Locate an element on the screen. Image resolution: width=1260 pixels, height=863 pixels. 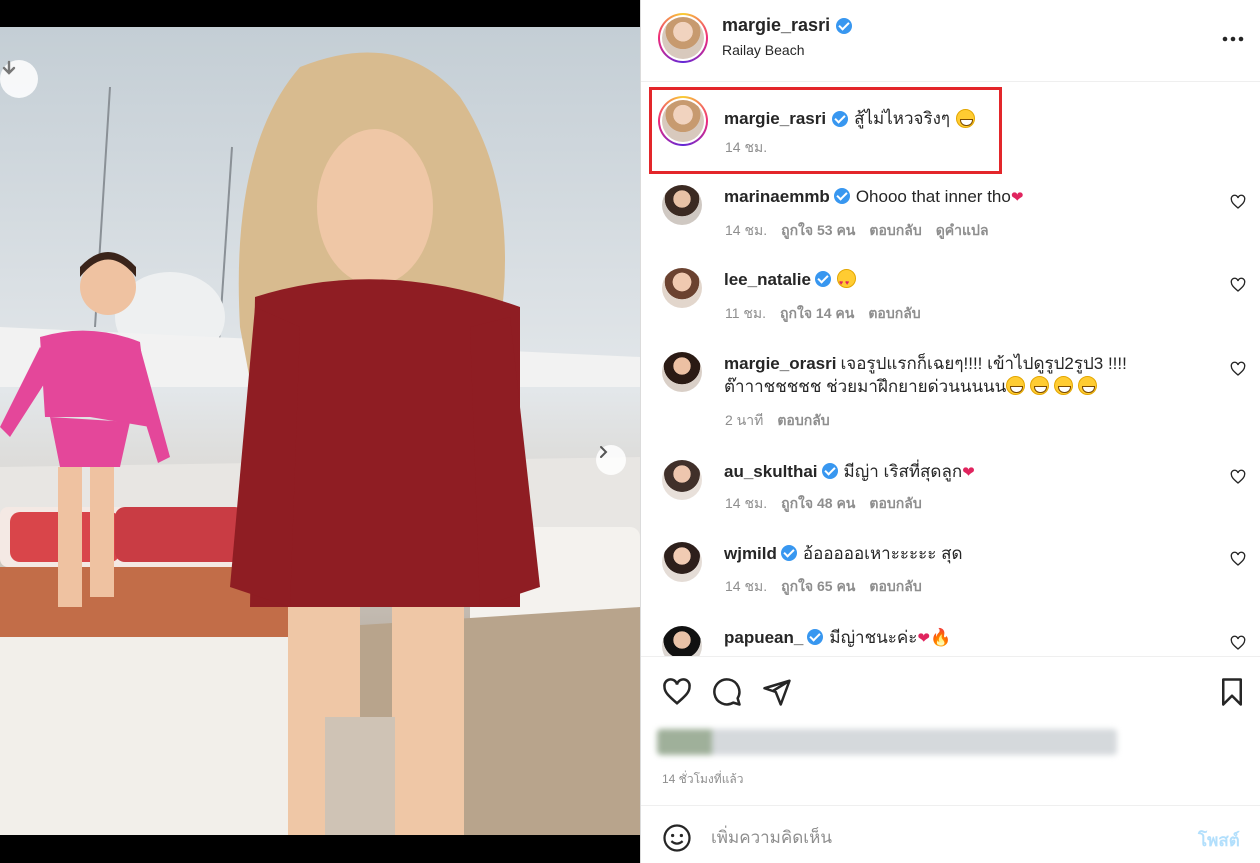
download-button is located at coordinates (19, 79).